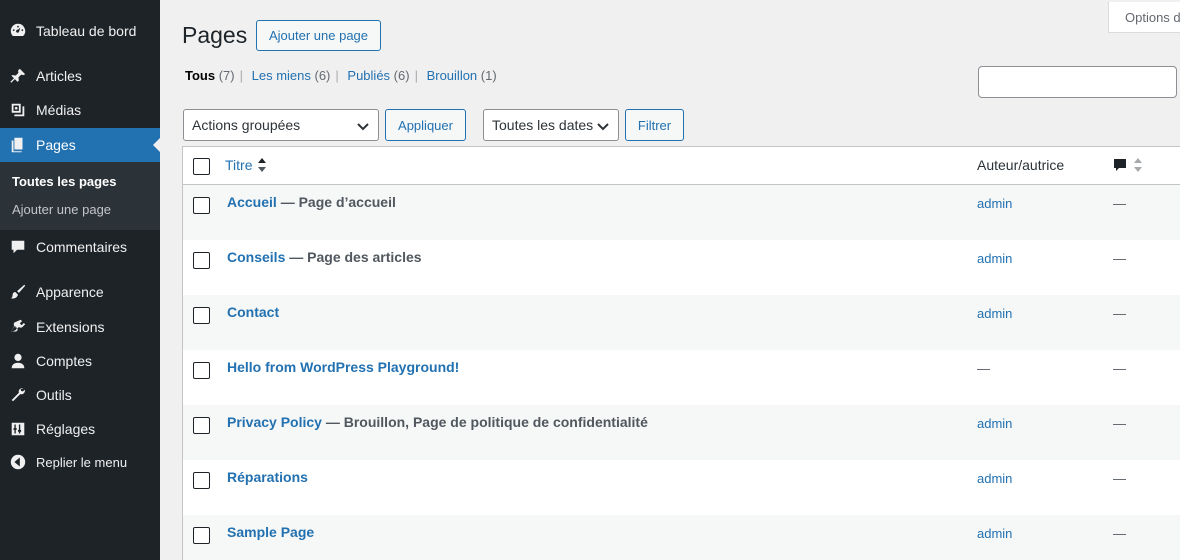 The height and width of the screenshot is (560, 1180). Describe the element at coordinates (59, 76) in the screenshot. I see `sidebar-item-label: Articles` at that location.